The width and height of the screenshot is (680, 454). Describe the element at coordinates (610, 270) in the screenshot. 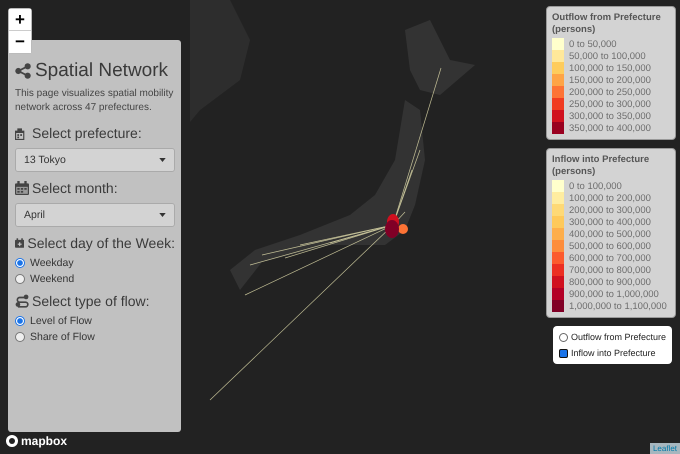

I see `legend-label: 700,000 to 800,000` at that location.